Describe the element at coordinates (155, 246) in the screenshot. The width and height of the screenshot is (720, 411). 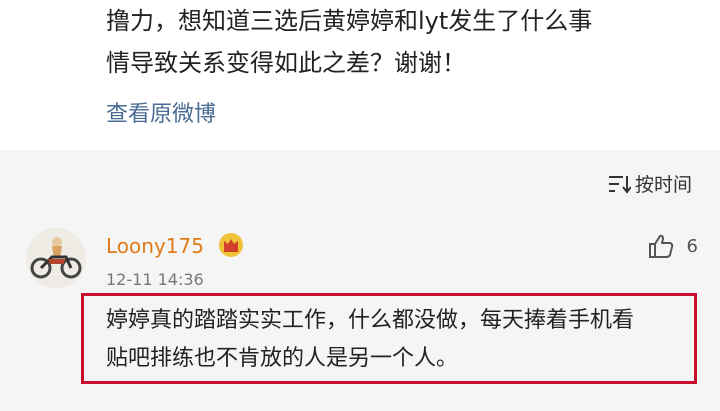
I see `comment-username: Loony175` at that location.